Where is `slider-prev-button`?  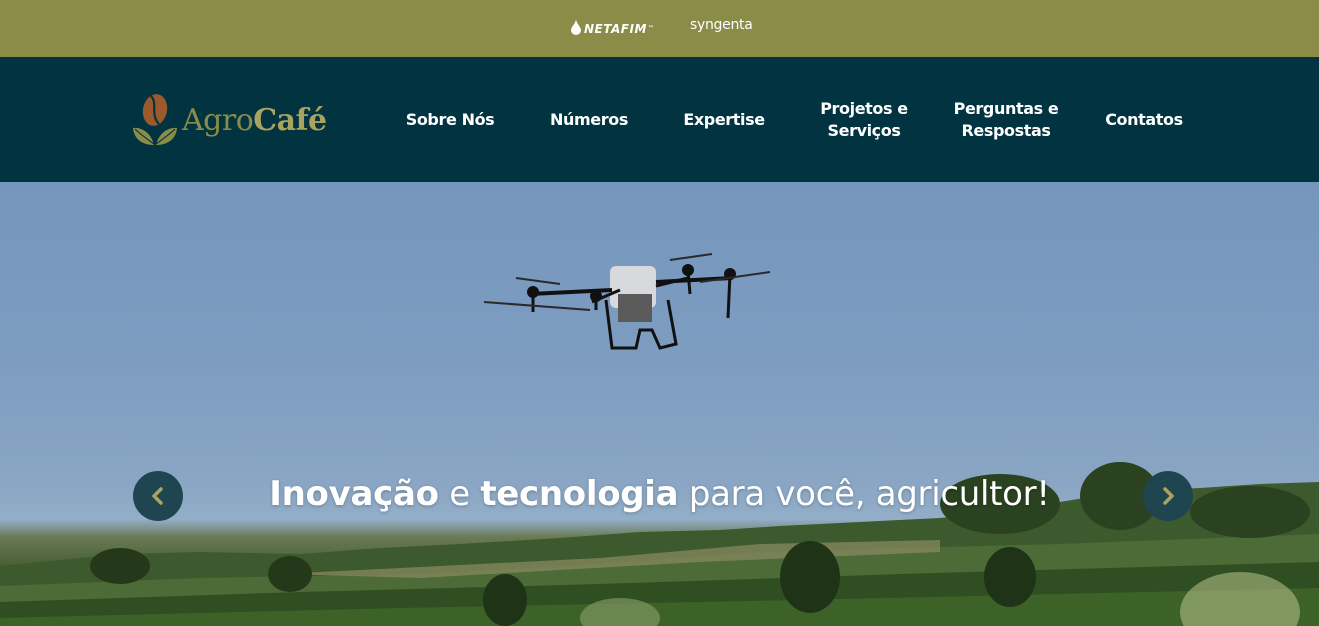
slider-prev-button is located at coordinates (158, 496).